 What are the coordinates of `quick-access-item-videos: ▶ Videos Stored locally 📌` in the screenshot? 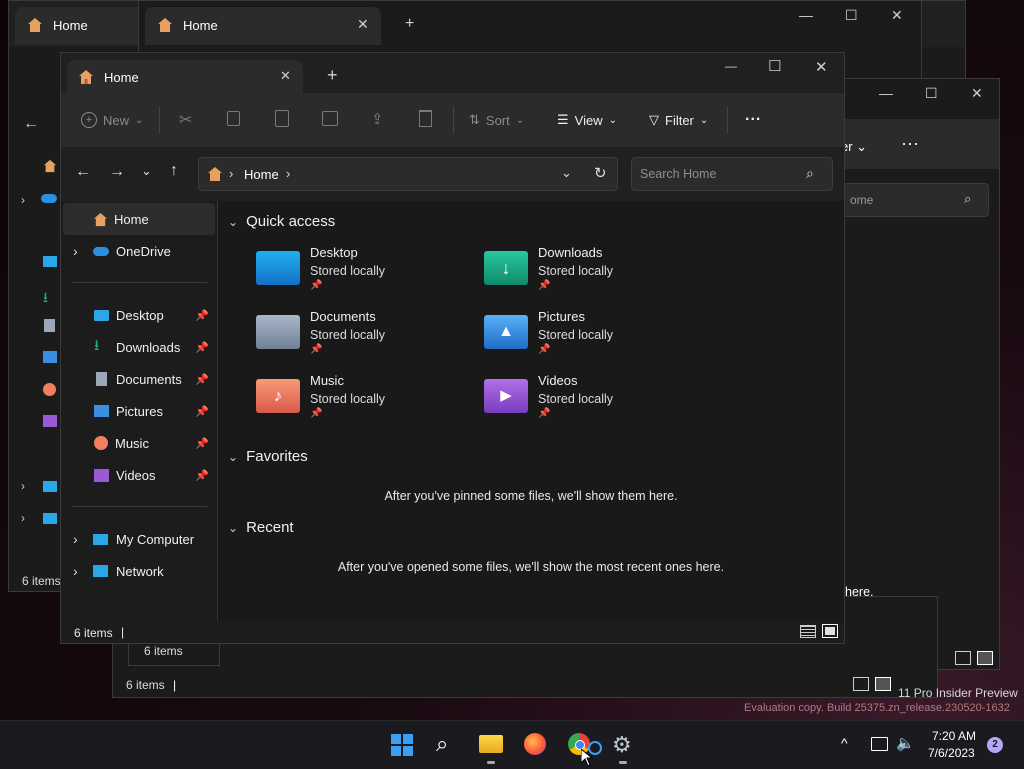 It's located at (548, 396).